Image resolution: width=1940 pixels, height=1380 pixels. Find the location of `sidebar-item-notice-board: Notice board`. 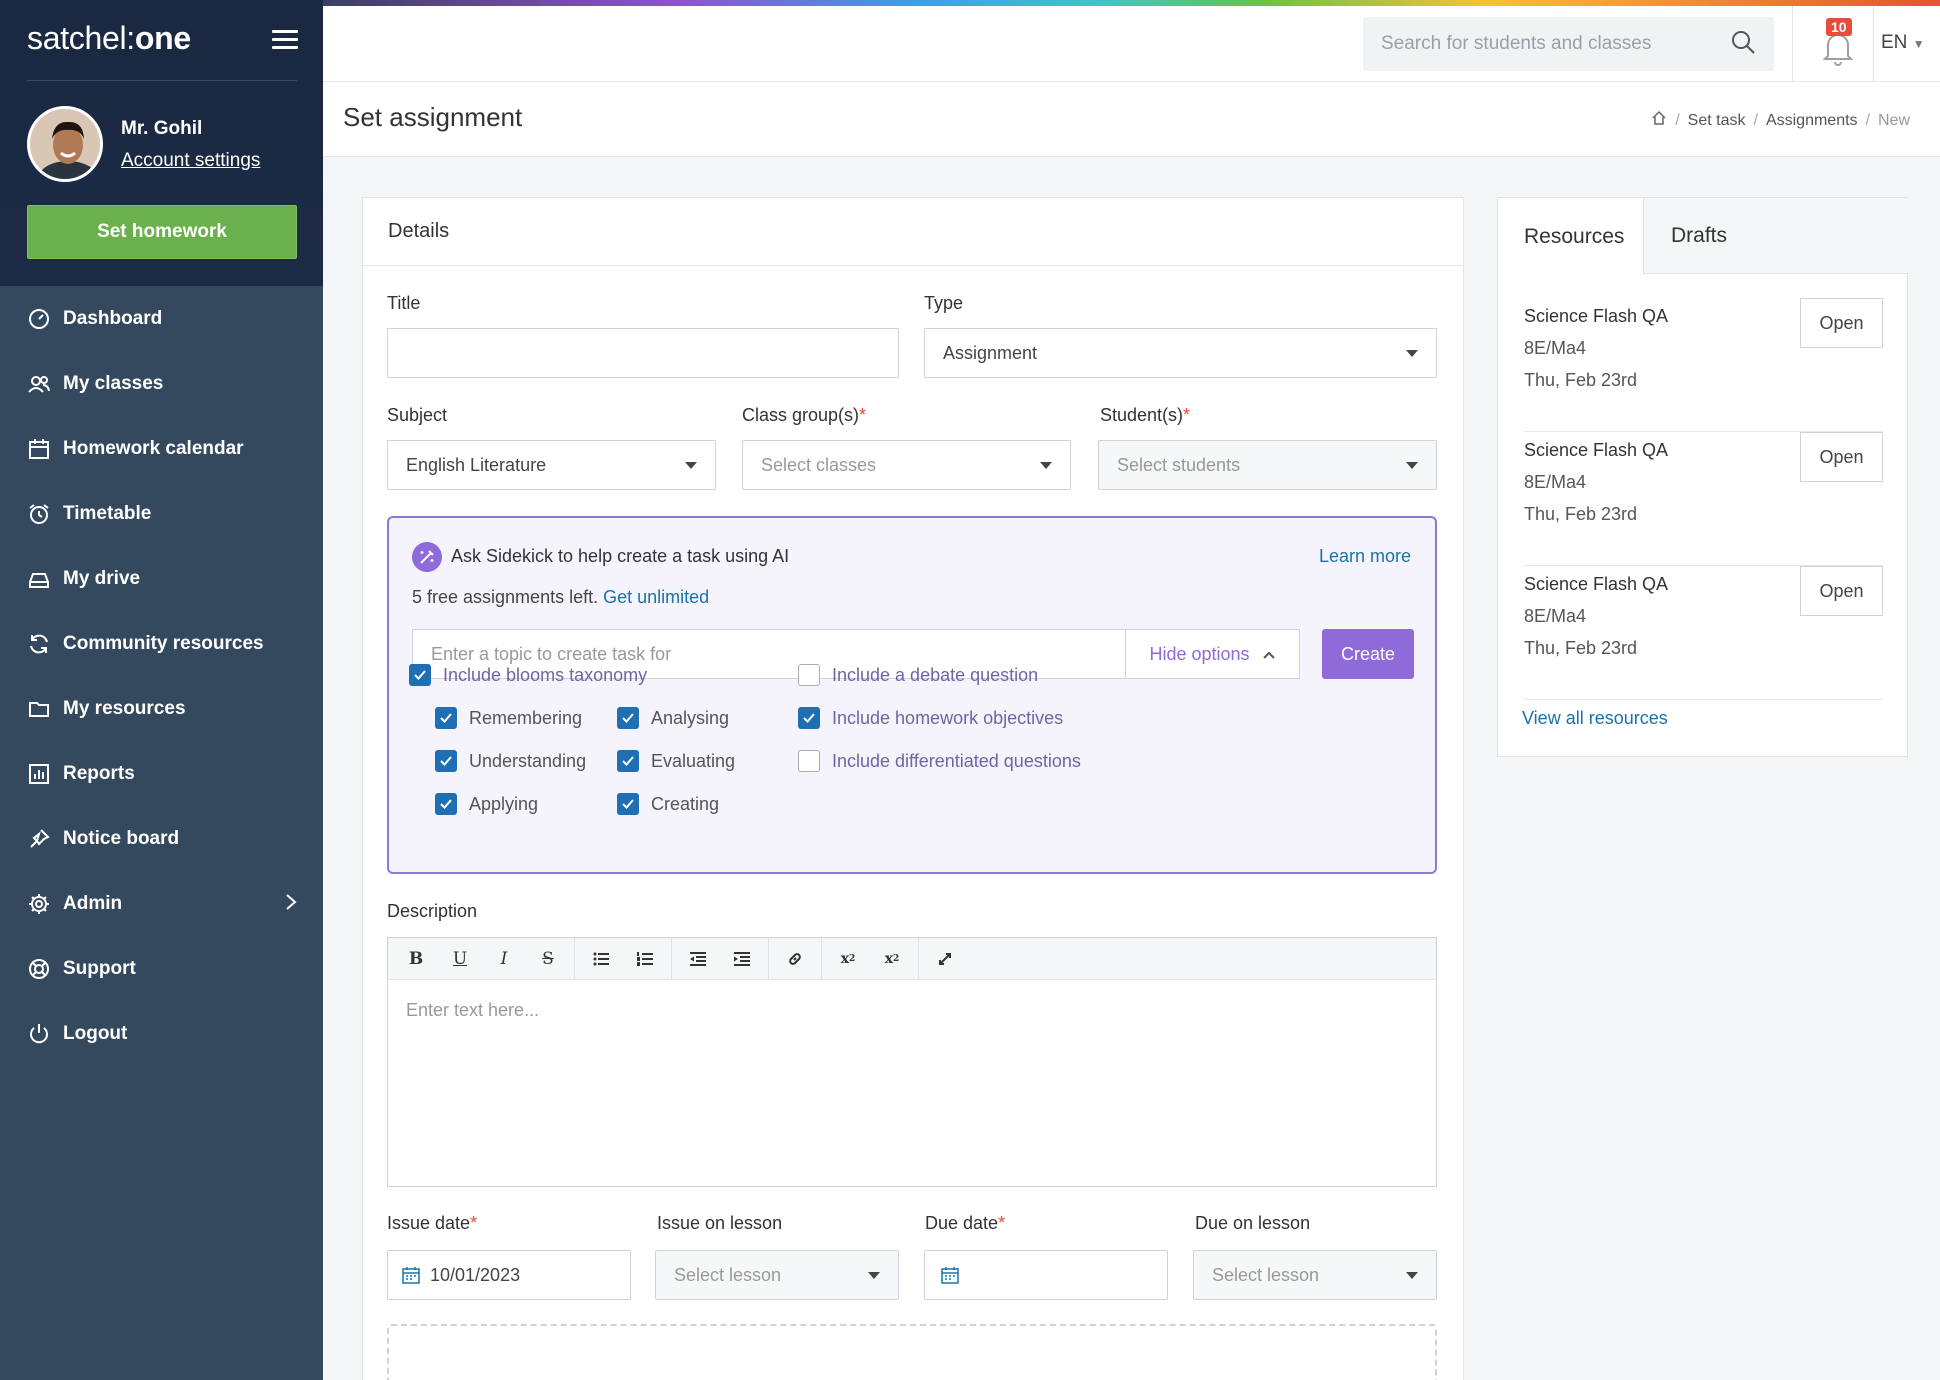

sidebar-item-notice-board: Notice board is located at coordinates (161, 838).